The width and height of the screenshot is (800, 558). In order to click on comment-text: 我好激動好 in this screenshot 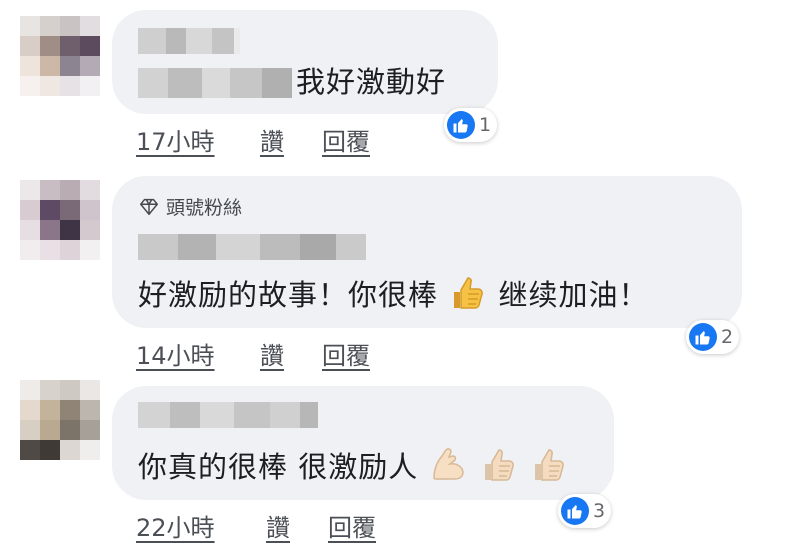, I will do `click(371, 82)`.